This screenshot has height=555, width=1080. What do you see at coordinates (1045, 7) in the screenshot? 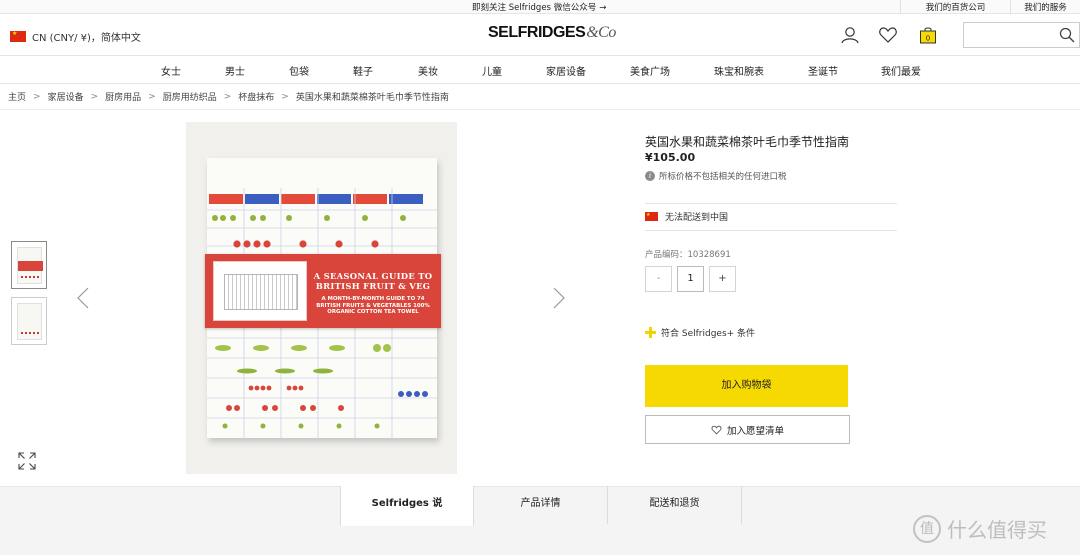
I see `our-services-link: 我们的服务` at bounding box center [1045, 7].